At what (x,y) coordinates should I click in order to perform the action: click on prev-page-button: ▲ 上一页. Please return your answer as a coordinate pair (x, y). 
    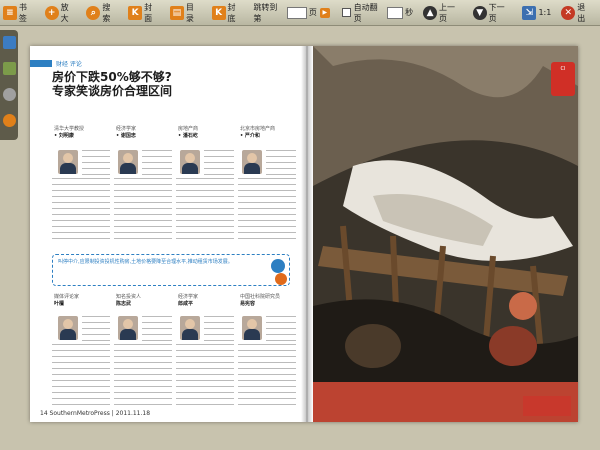
    Looking at the image, I should click on (443, 13).